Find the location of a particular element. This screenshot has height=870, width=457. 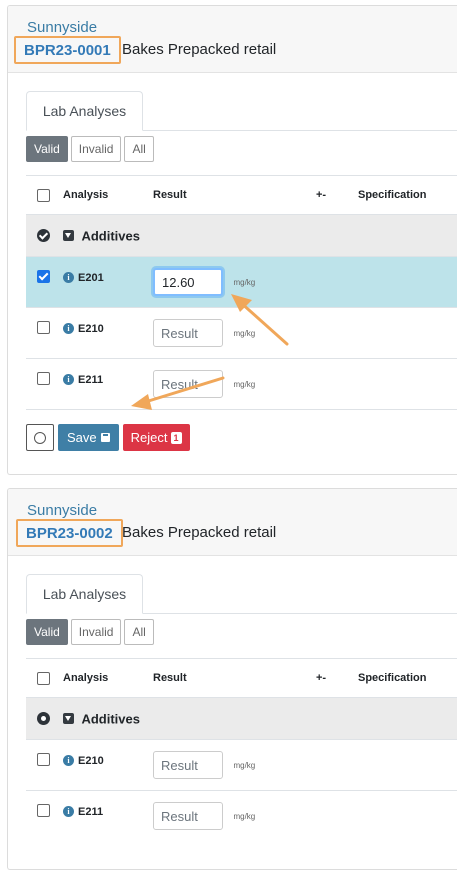

table-row: i E201 mg/kg is located at coordinates (241, 282).